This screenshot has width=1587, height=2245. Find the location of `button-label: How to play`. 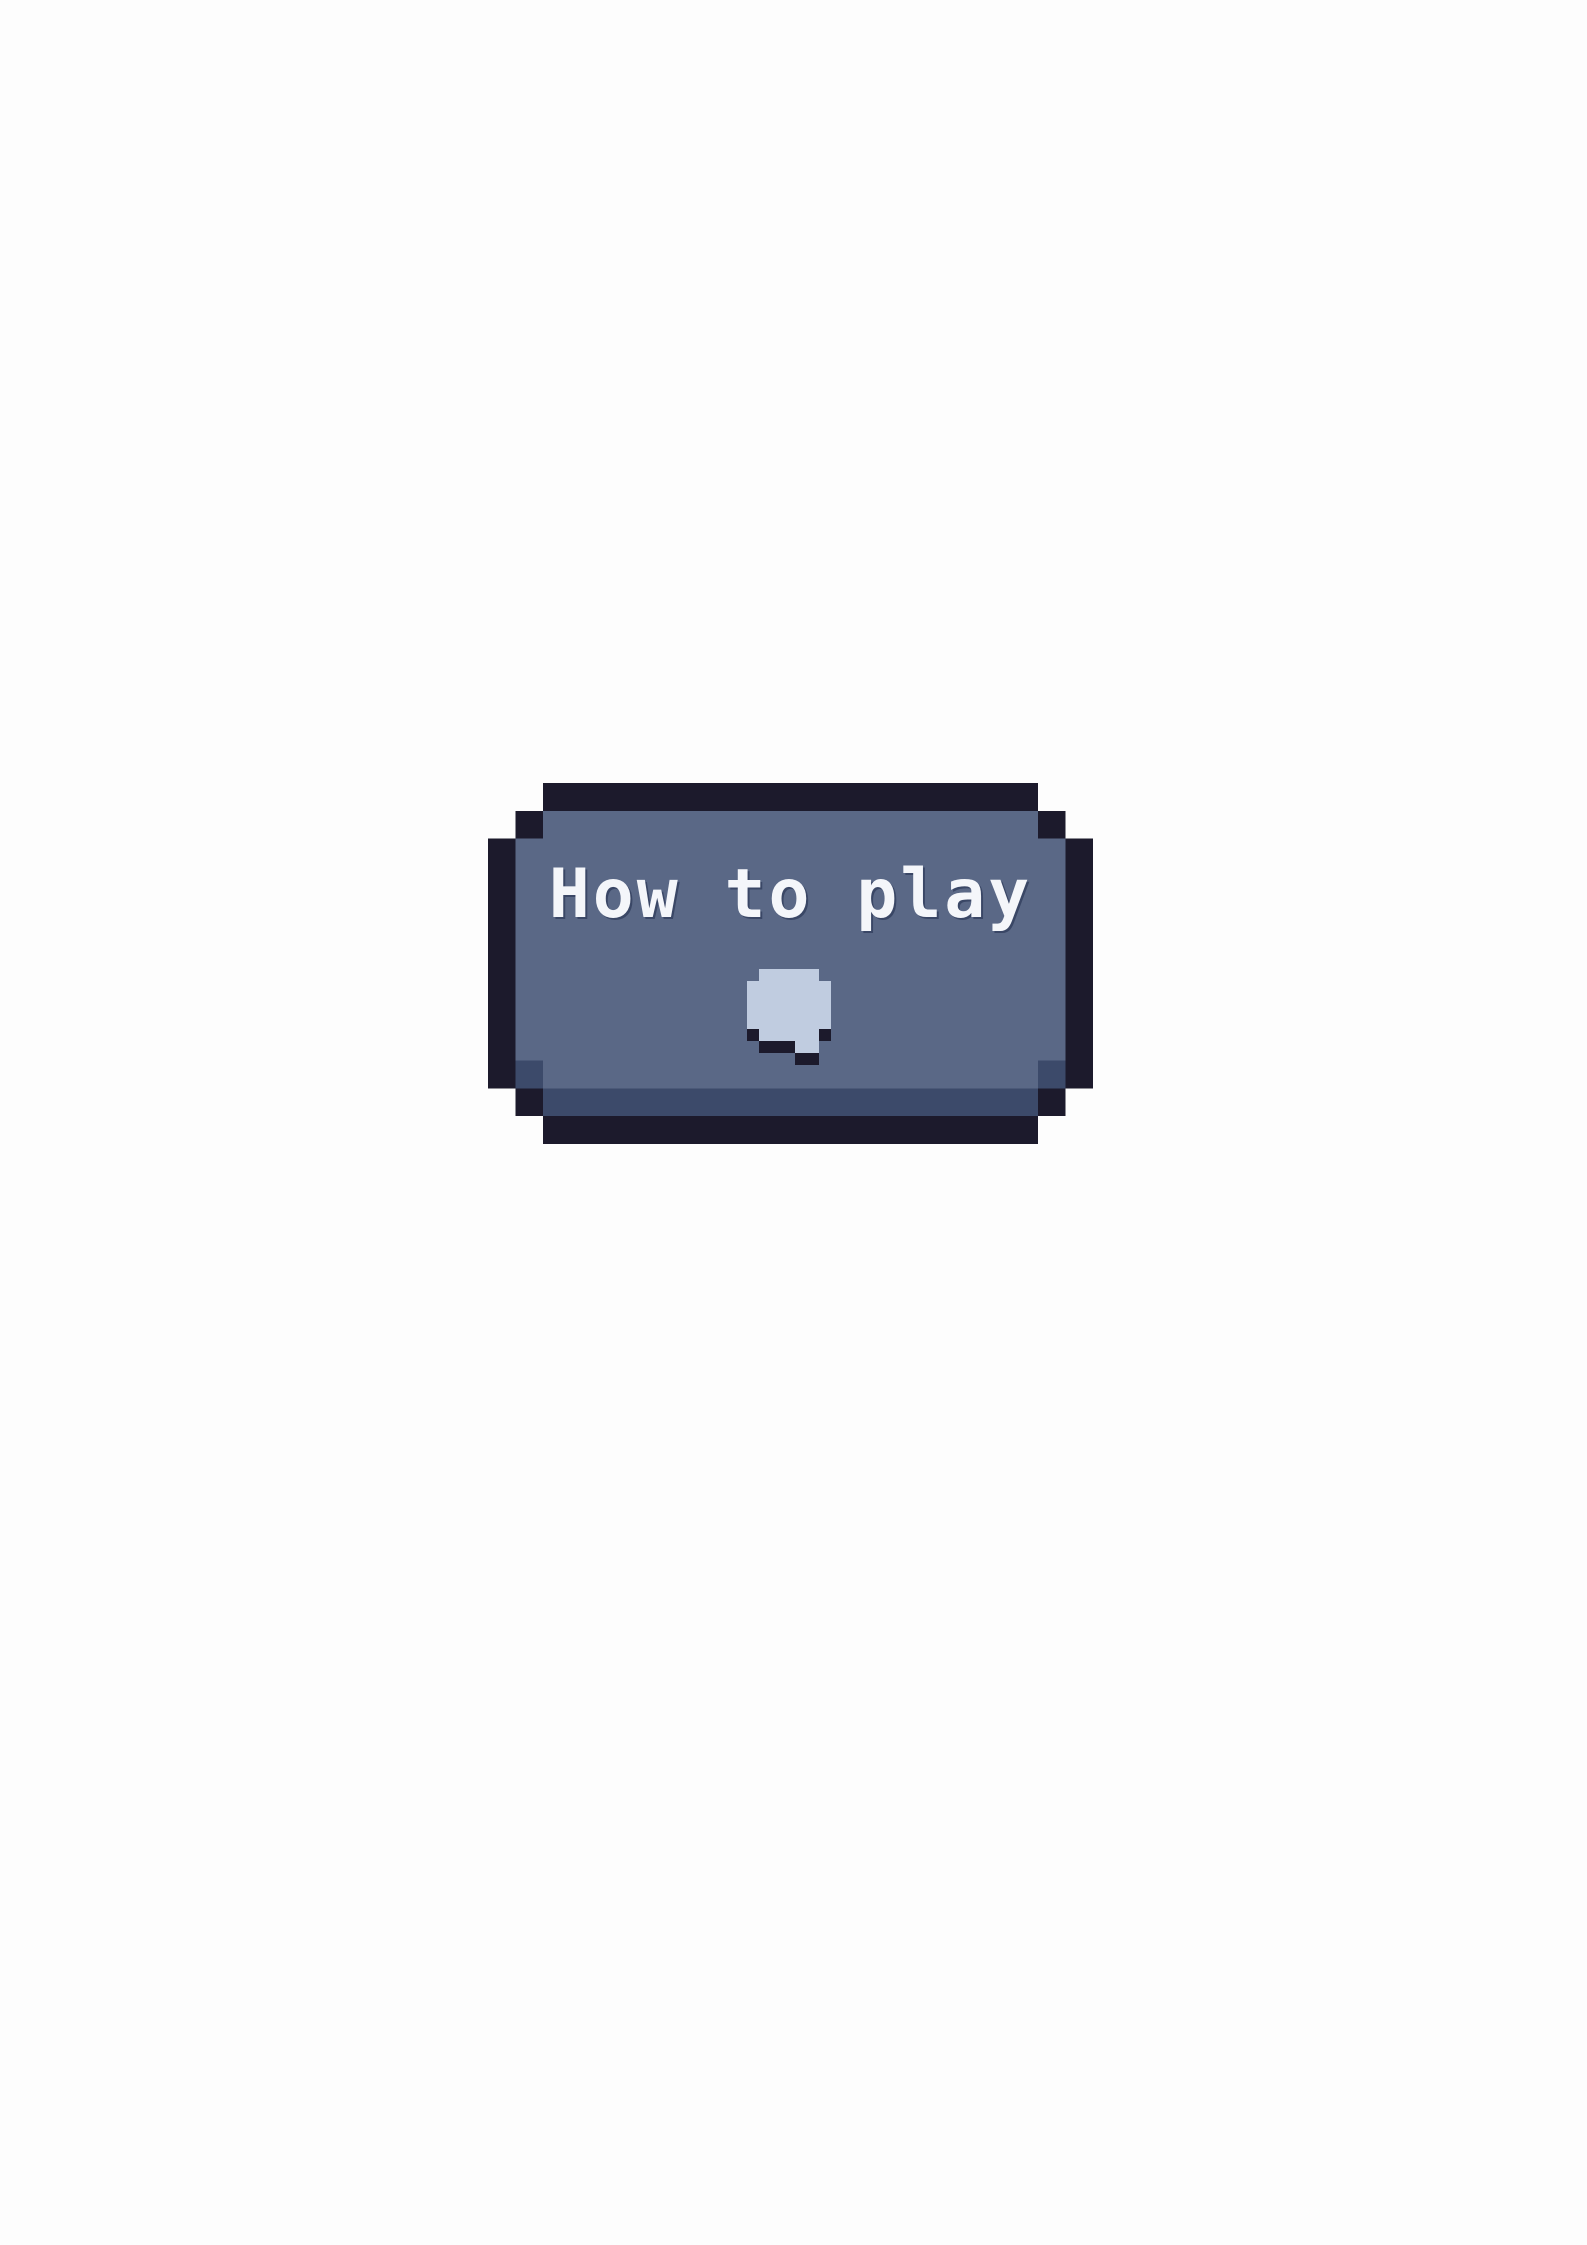

button-label: How to play is located at coordinates (790, 894).